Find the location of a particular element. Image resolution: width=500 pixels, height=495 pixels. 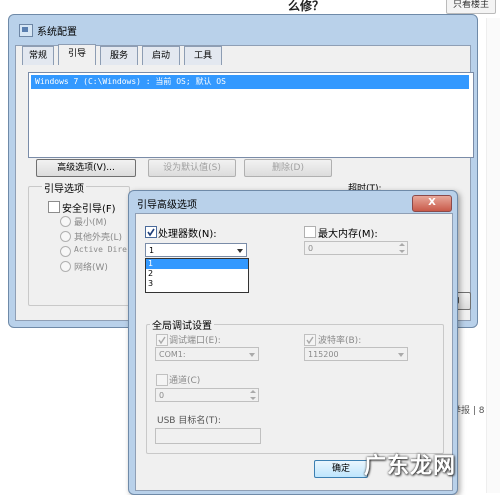

tab-boot: 引导 is located at coordinates (77, 54).